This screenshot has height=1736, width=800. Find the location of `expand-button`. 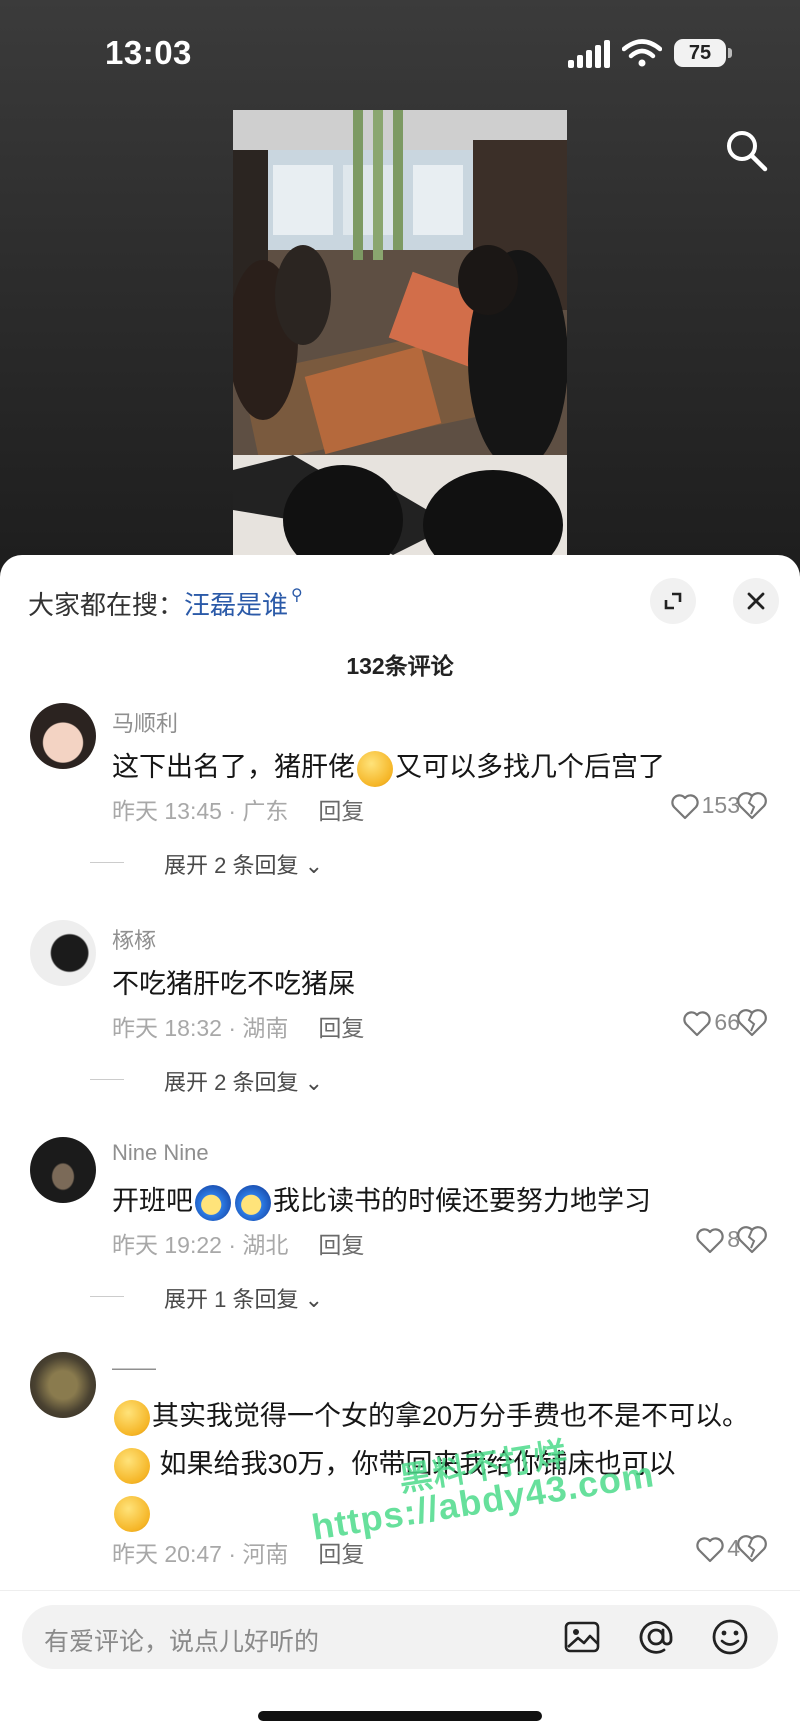

expand-button is located at coordinates (673, 601).